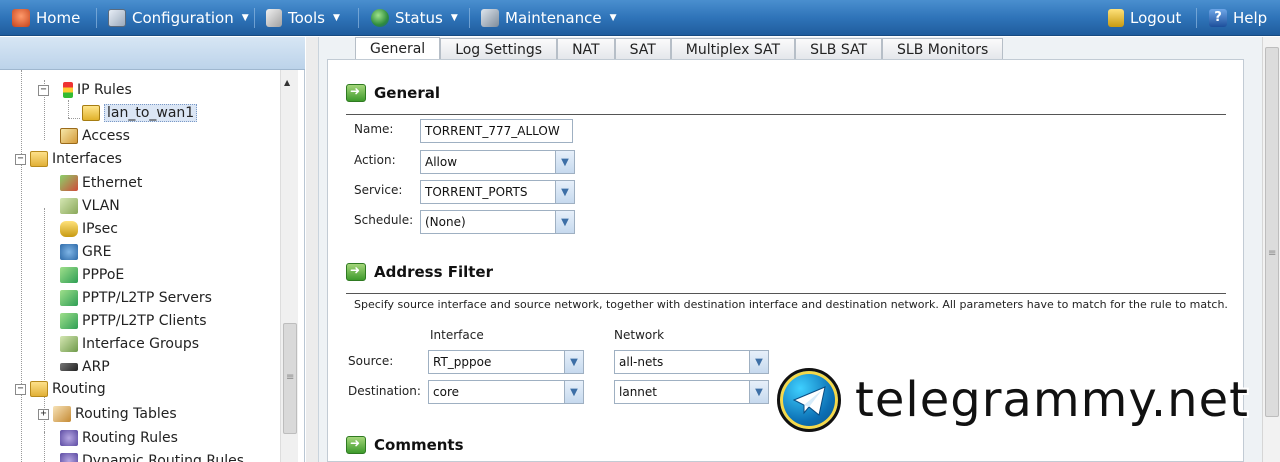  Describe the element at coordinates (85, 252) in the screenshot. I see `tree-item-gre: GRE` at that location.